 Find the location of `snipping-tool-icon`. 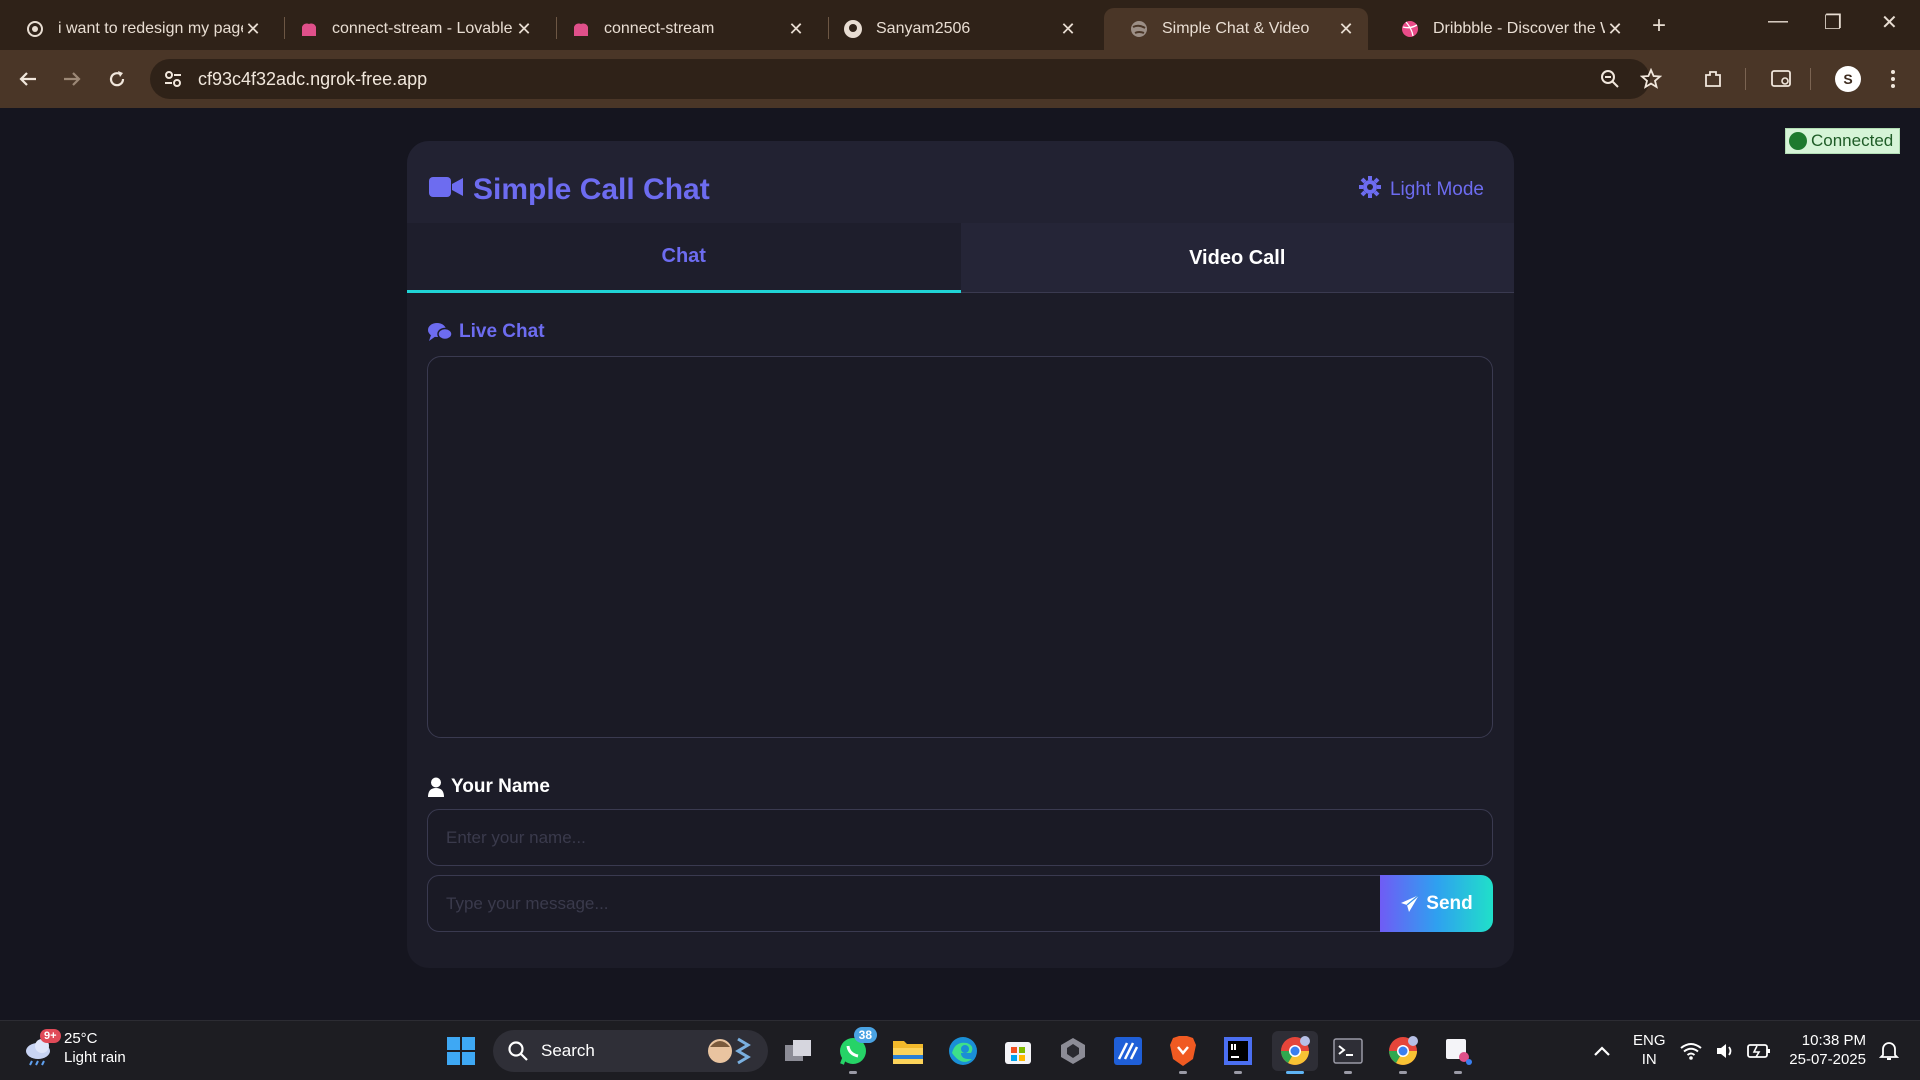

snipping-tool-icon is located at coordinates (1458, 1052).